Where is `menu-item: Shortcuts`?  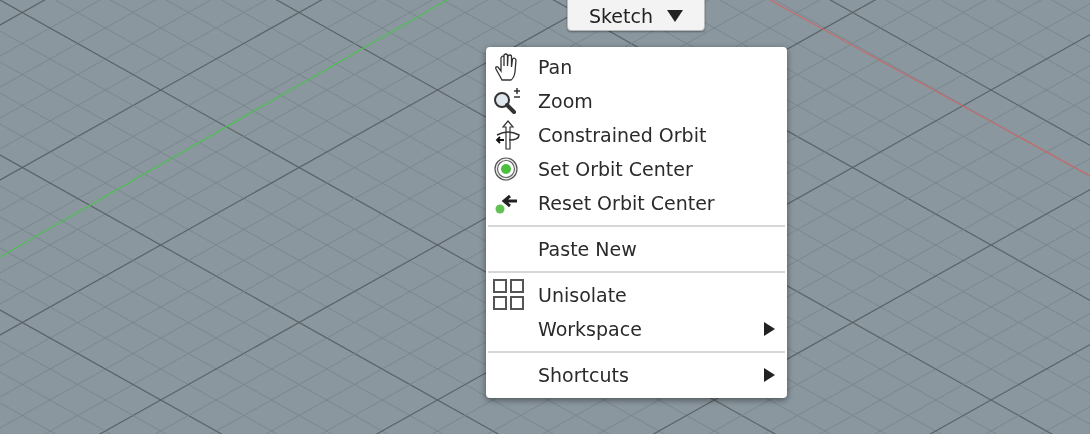 menu-item: Shortcuts is located at coordinates (636, 375).